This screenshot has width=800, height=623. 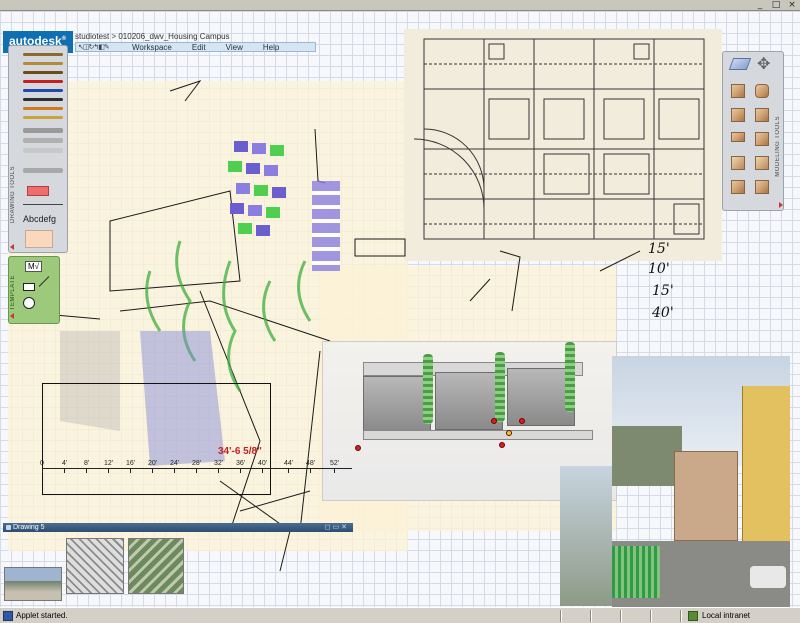 What do you see at coordinates (778, 146) in the screenshot?
I see `modeling-tools-label: MODELING TOOLS` at bounding box center [778, 146].